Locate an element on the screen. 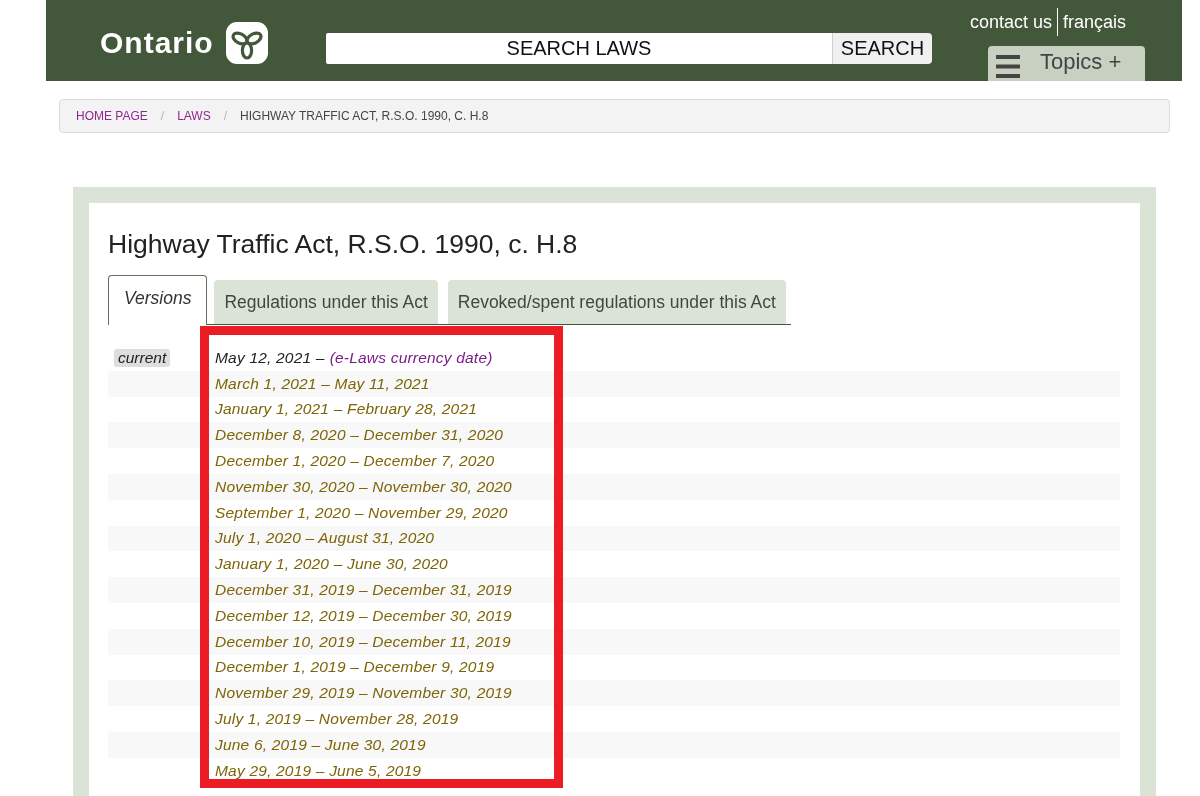 This screenshot has width=1200, height=796. version-link: December 1, 2020 – December 7, 2020 is located at coordinates (355, 461).